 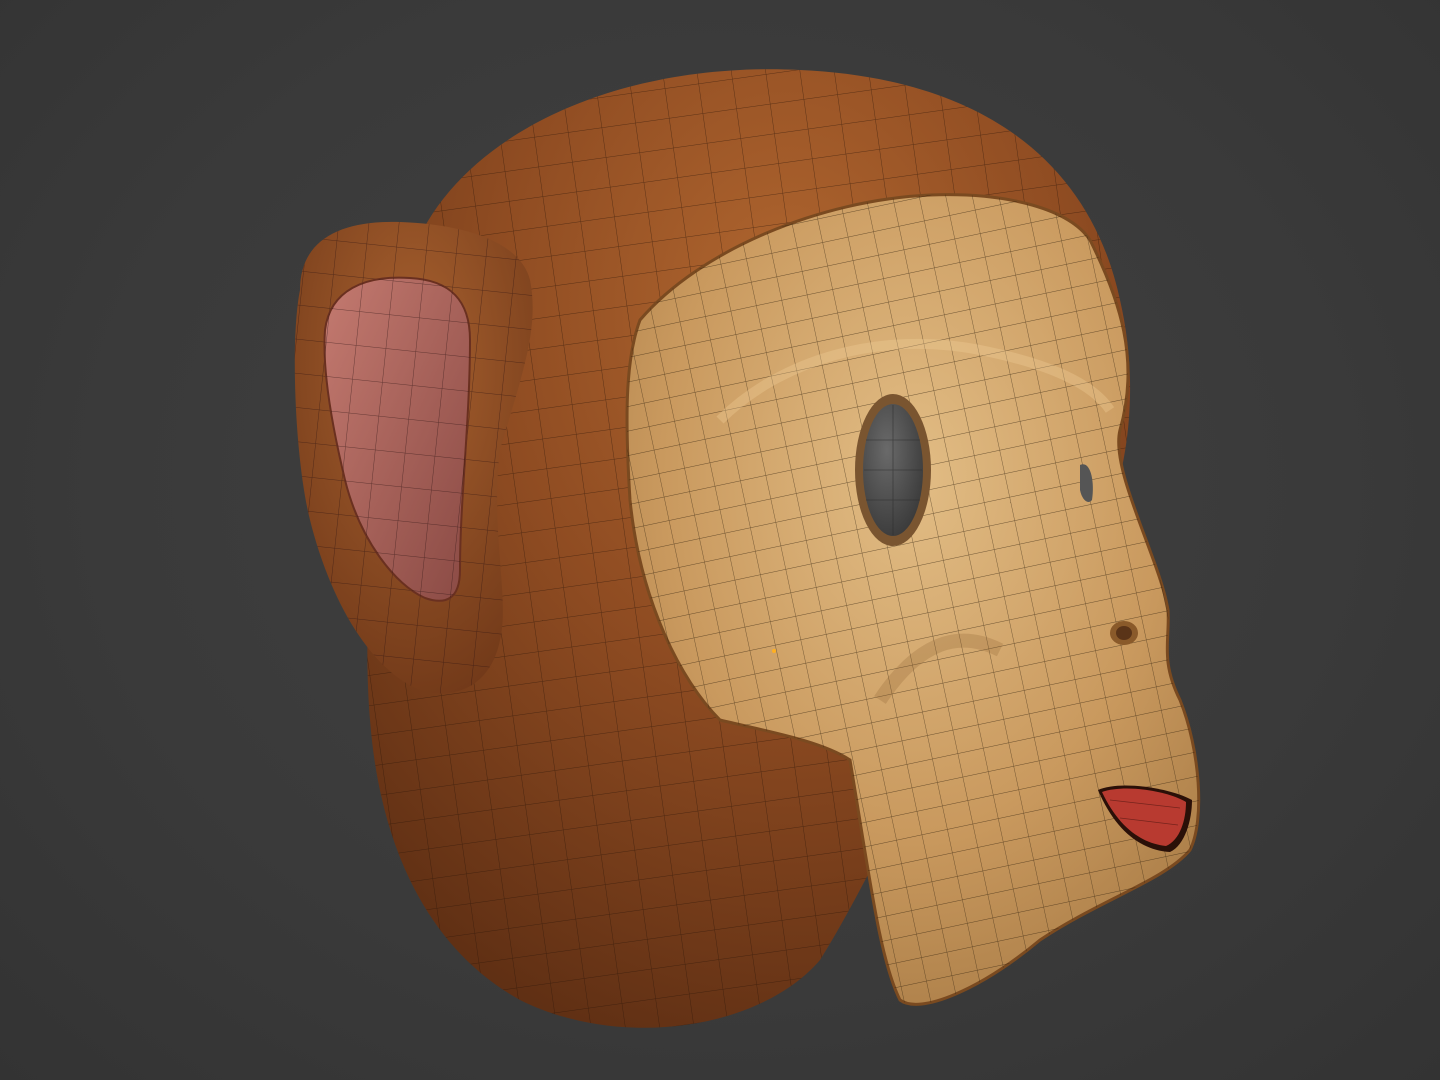 I want to click on nostril, so click(x=1124, y=633).